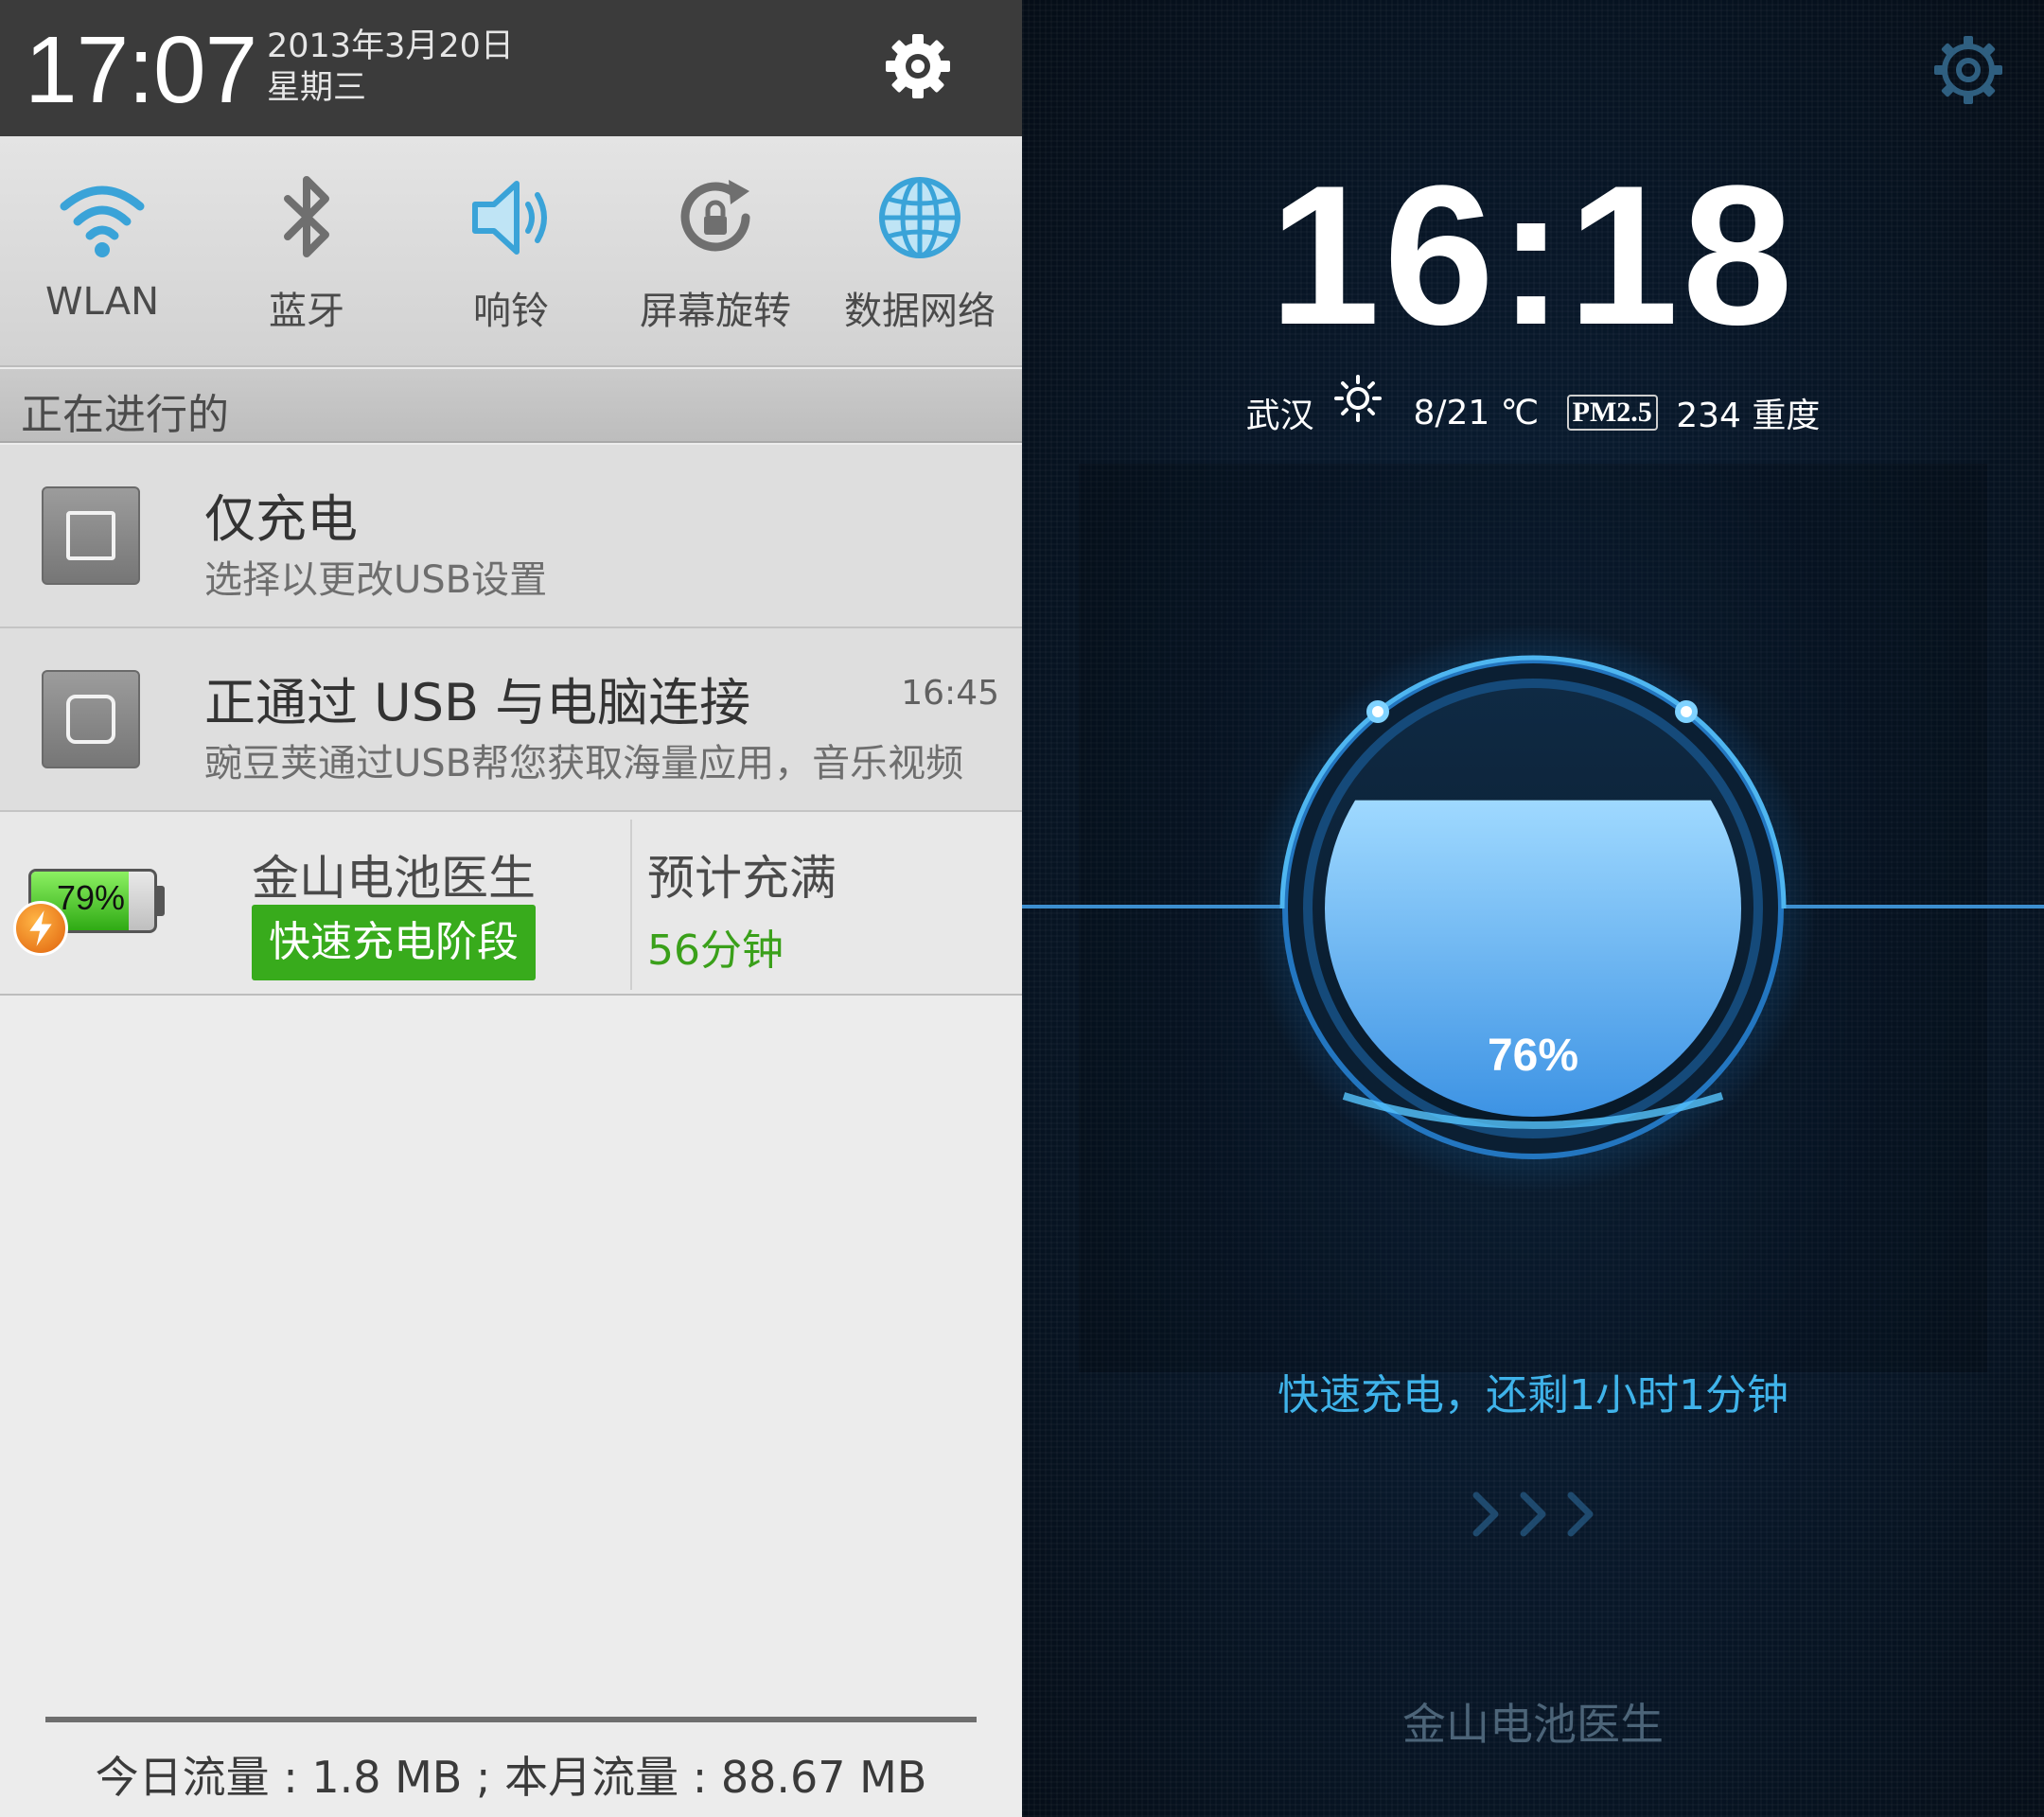 This screenshot has width=2044, height=1817. I want to click on pm25-badge: PM2.5, so click(1612, 413).